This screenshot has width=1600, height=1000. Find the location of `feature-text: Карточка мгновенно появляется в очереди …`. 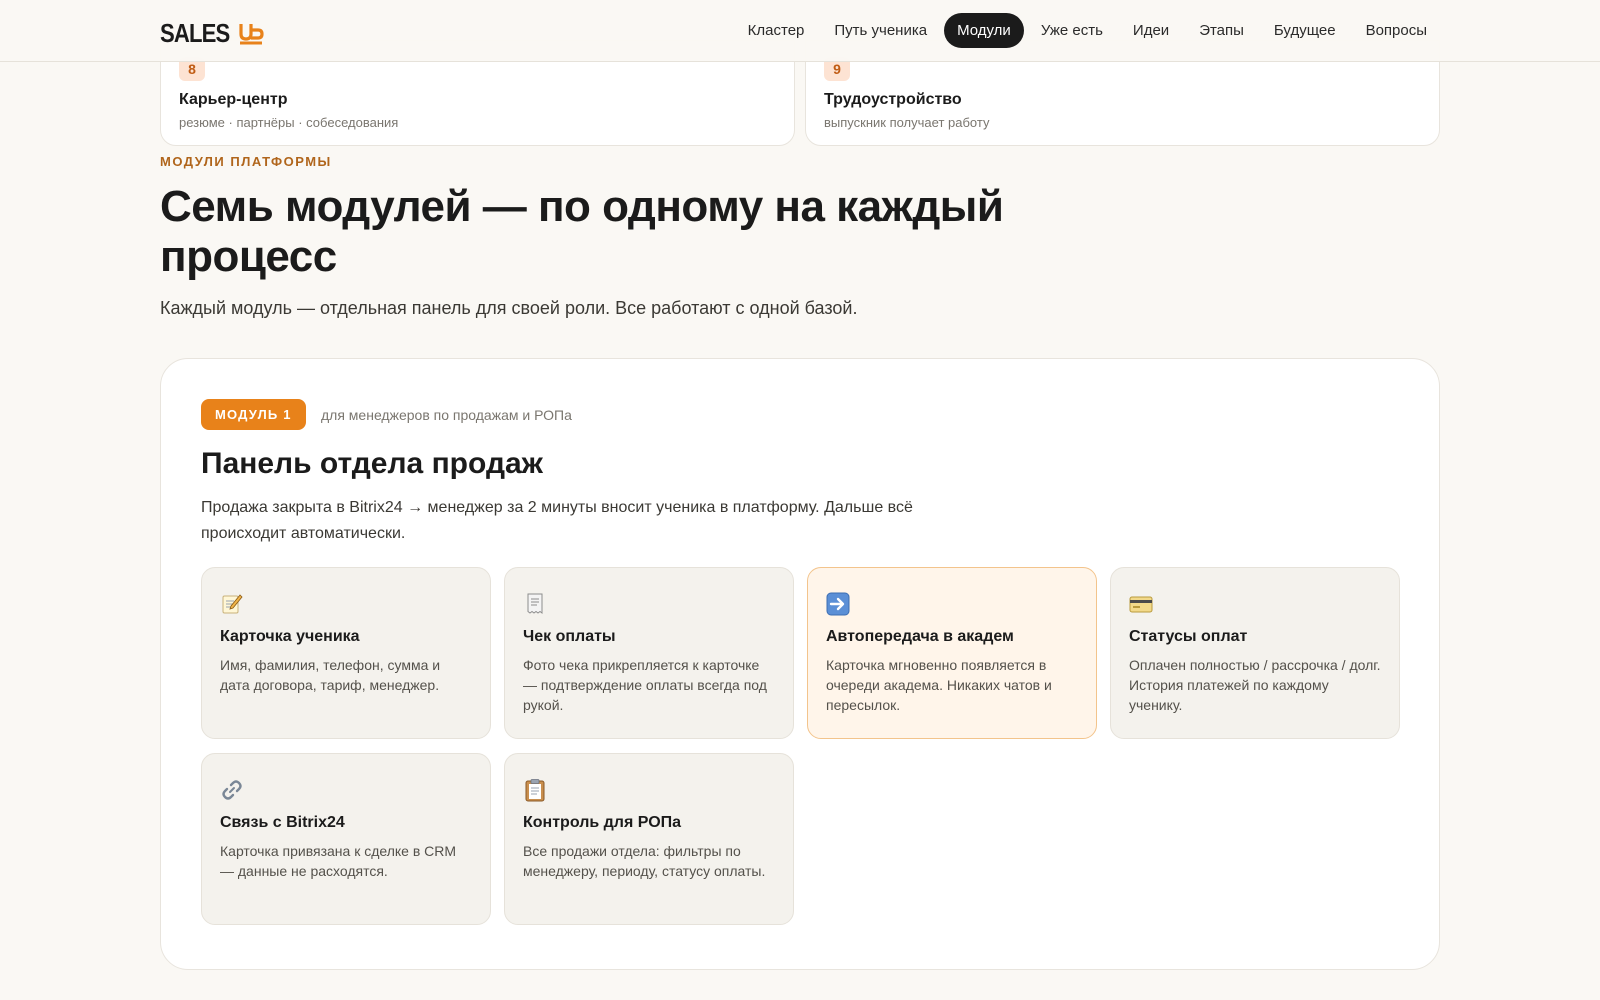

feature-text: Карточка мгновенно появляется в очереди … is located at coordinates (939, 685).